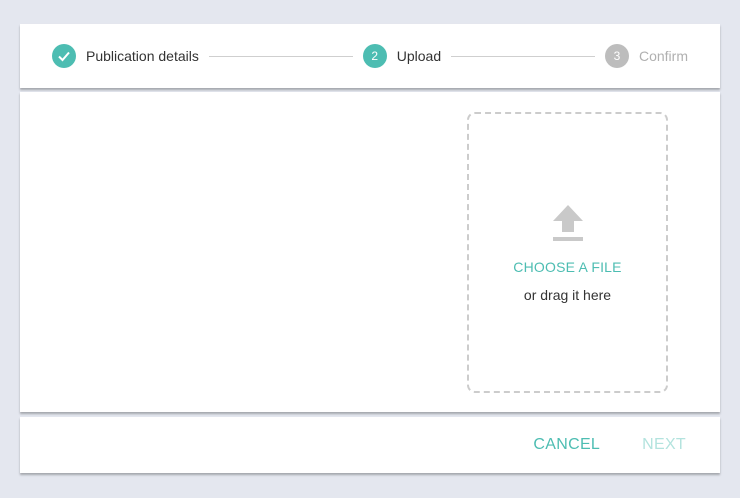  I want to click on checkmark-icon, so click(64, 56).